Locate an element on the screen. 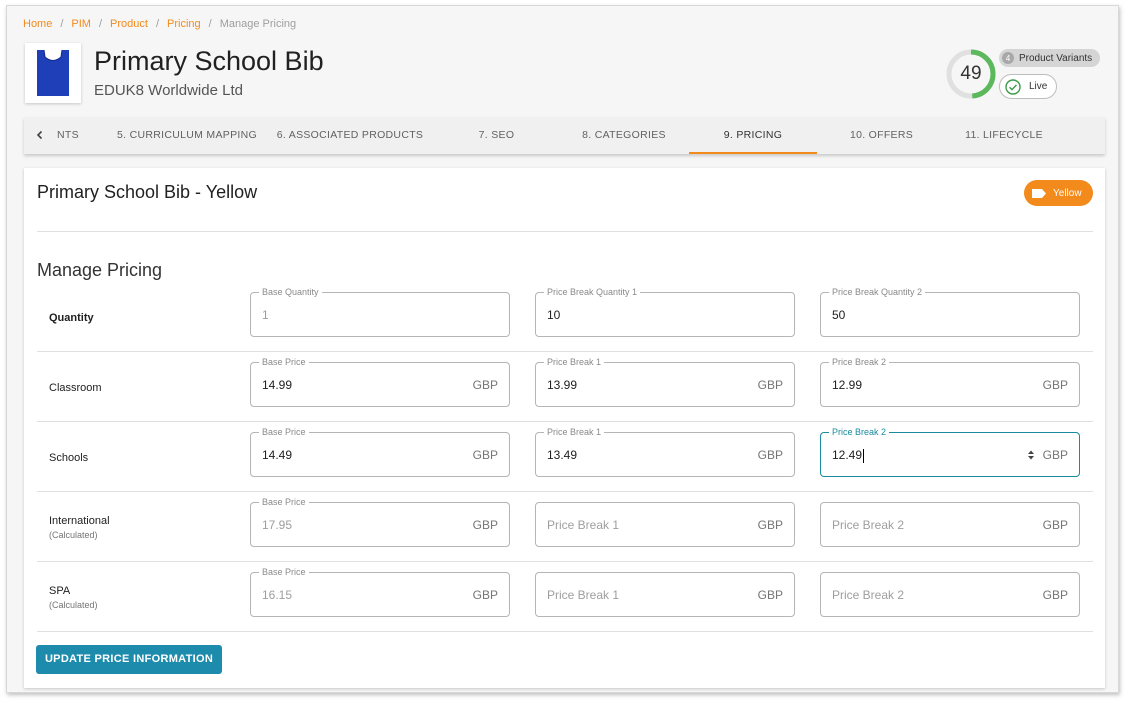 The height and width of the screenshot is (703, 1128). schools-price-break-1-field: Price Break 1 13.49 GBP is located at coordinates (665, 452).